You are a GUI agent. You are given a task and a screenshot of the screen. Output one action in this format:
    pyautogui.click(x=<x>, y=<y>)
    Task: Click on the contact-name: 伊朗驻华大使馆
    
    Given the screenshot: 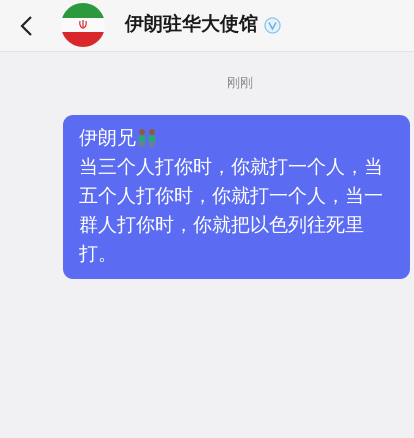 What is the action you would take?
    pyautogui.click(x=191, y=25)
    